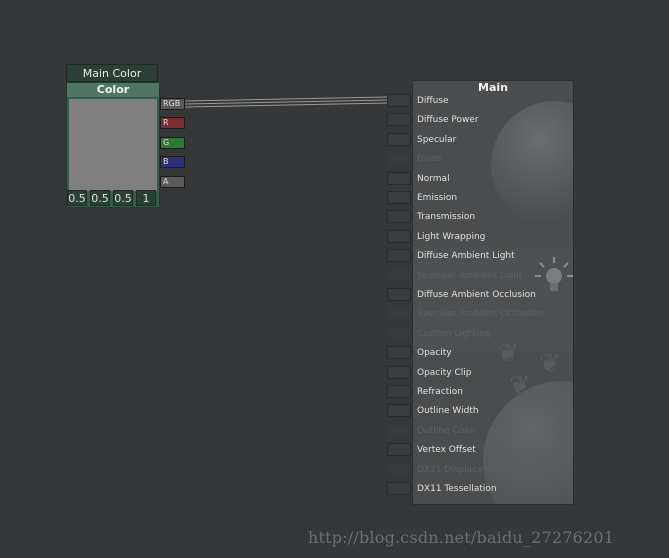  Describe the element at coordinates (448, 411) in the screenshot. I see `input-label-outline-width: Outline Width` at that location.